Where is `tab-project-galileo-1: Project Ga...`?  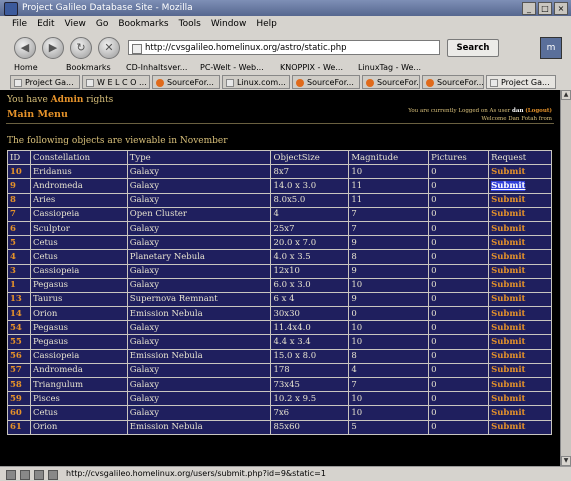
tab-project-galileo-1: Project Ga... is located at coordinates (45, 82).